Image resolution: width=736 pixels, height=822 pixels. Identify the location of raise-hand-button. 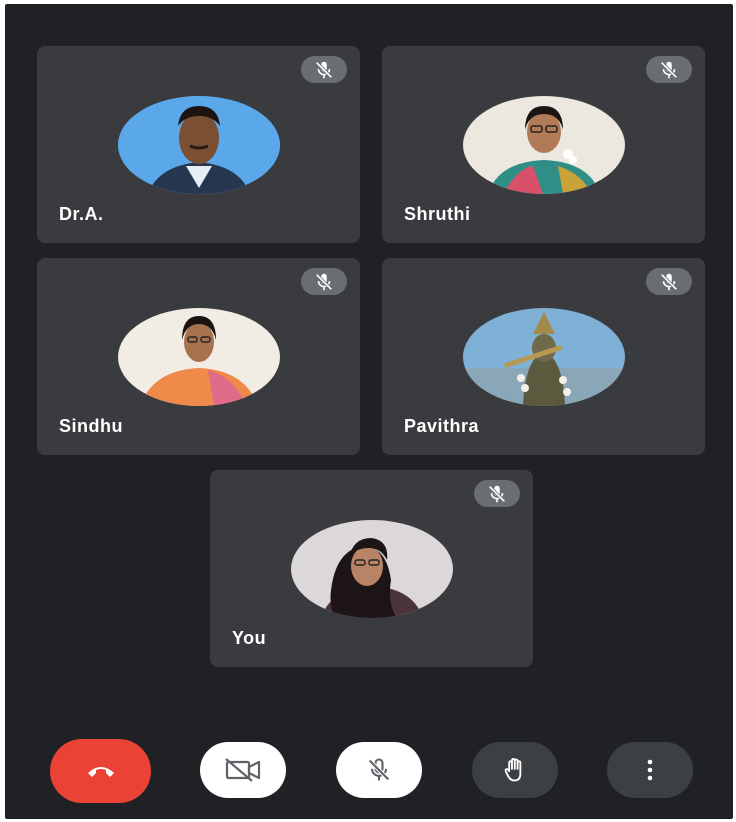
(515, 770).